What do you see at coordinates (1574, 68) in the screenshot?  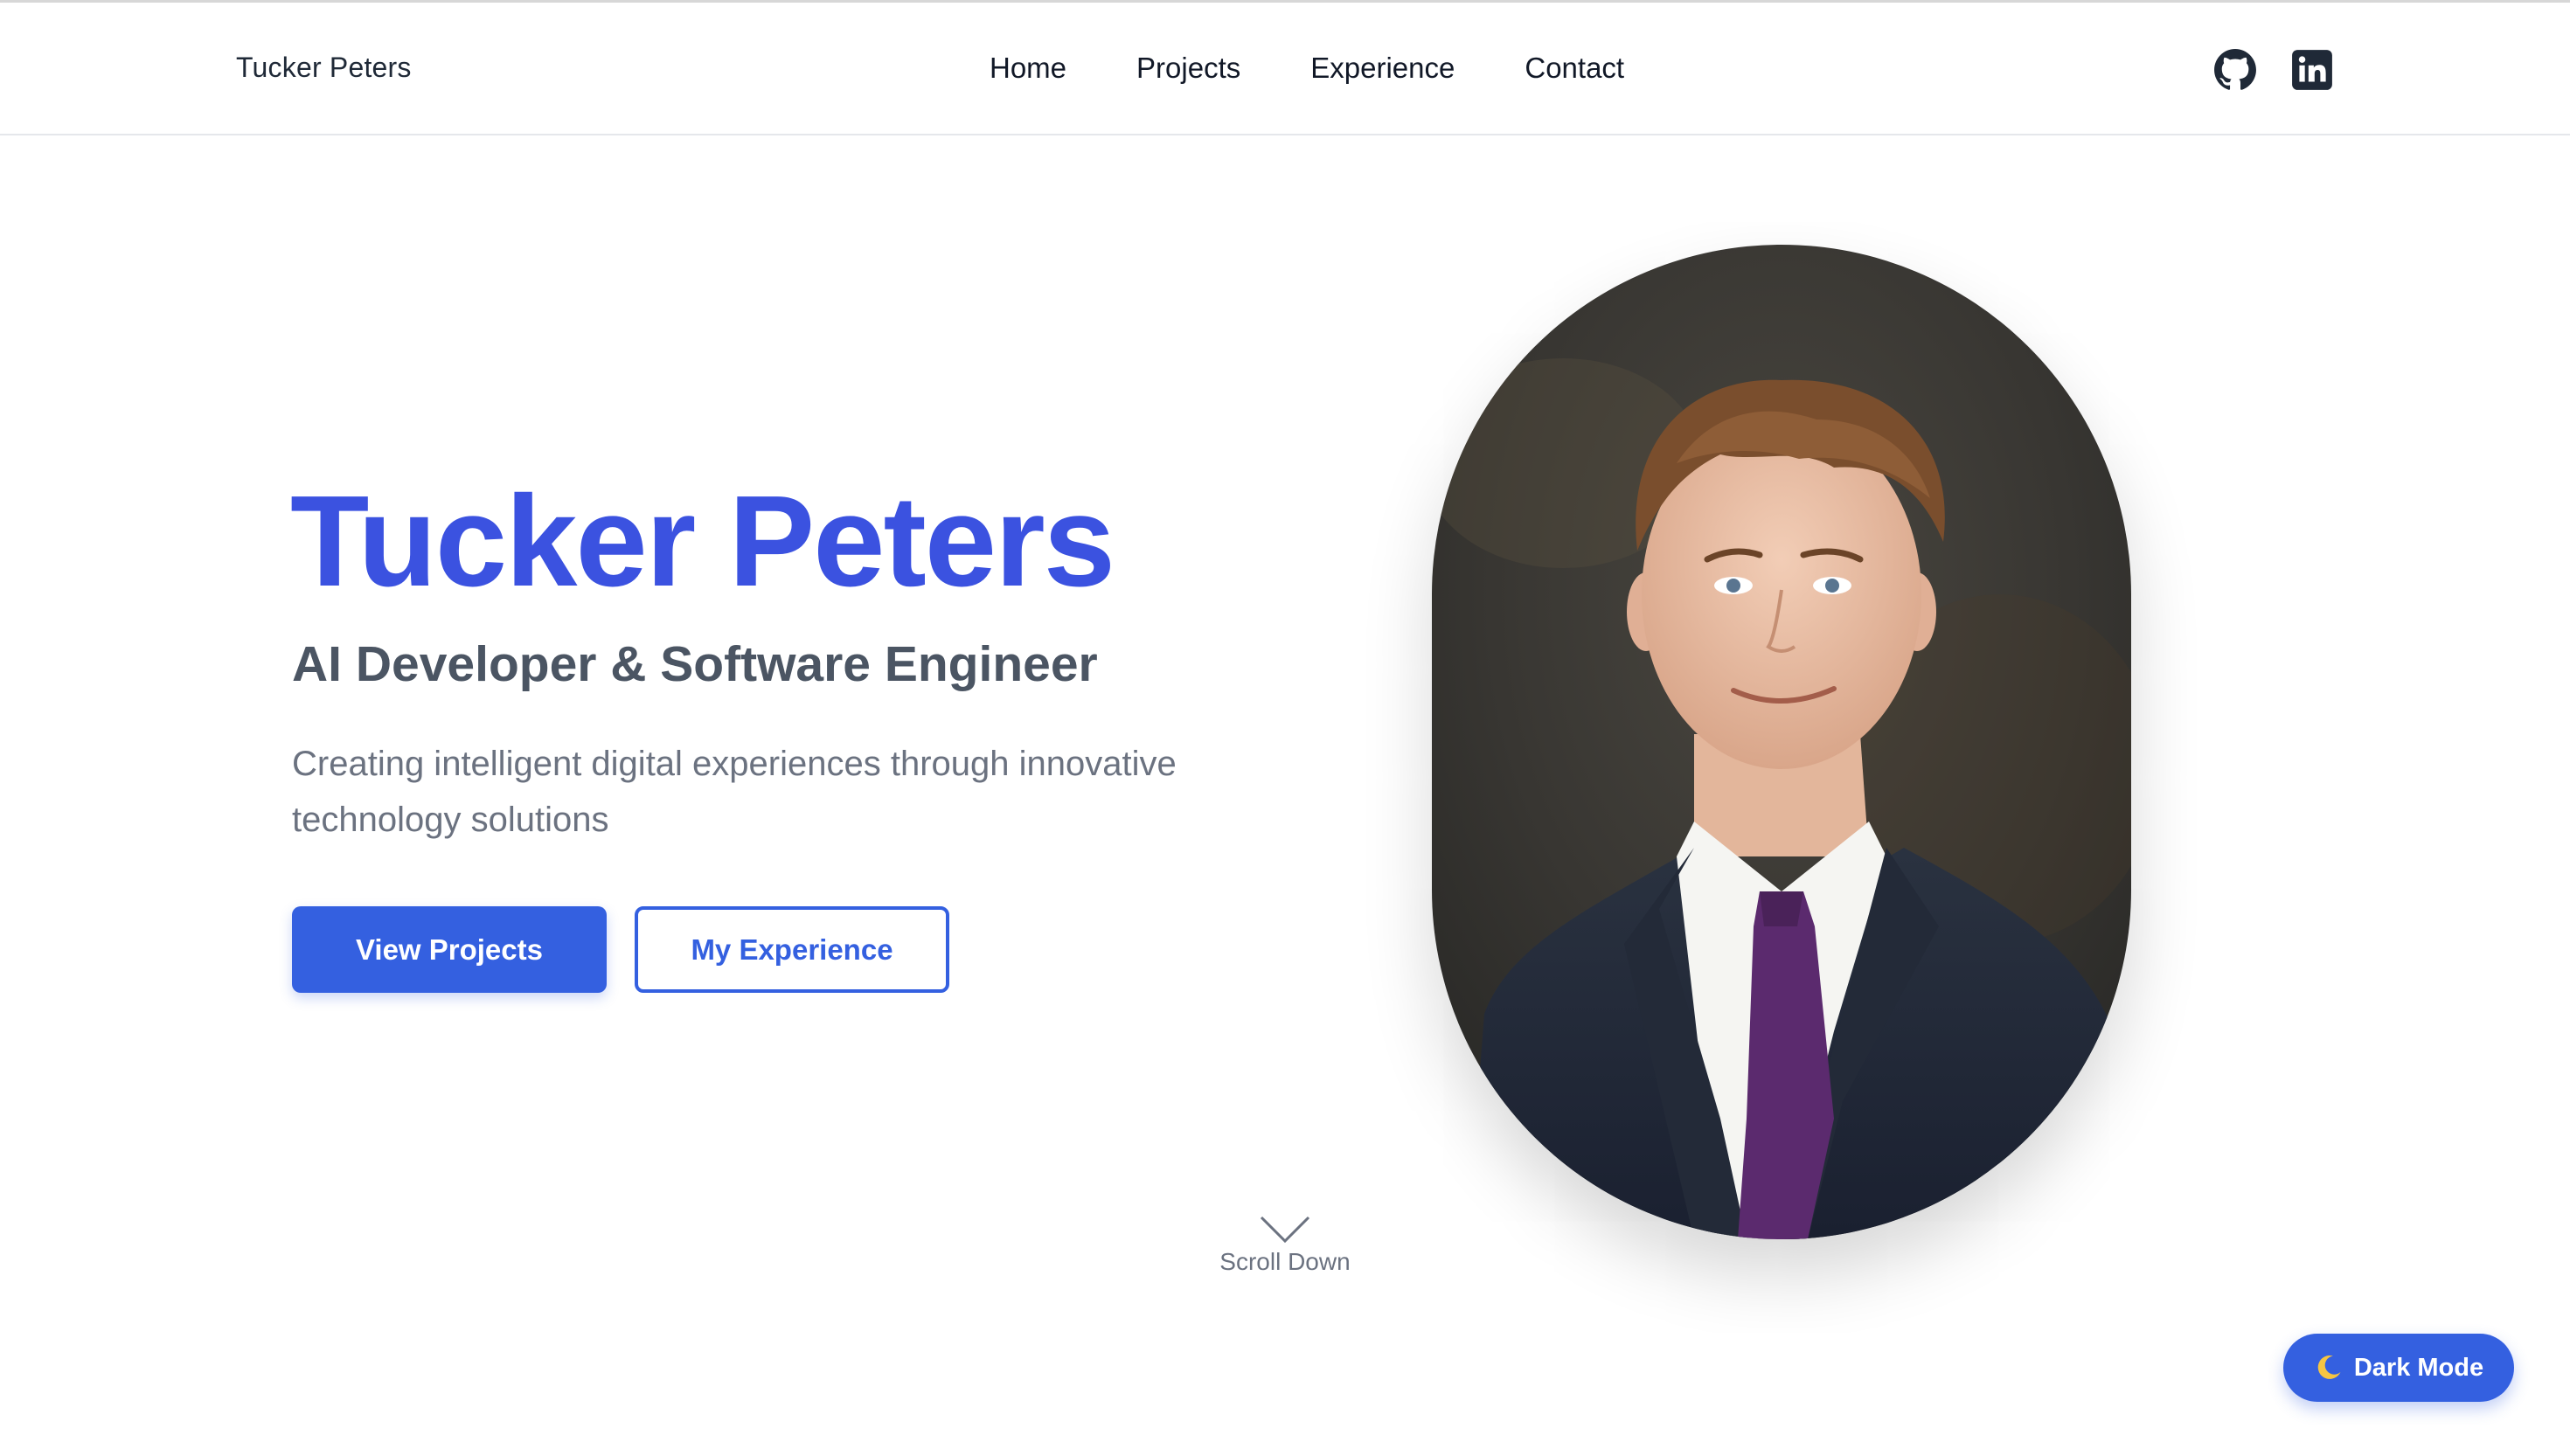 I see `nav-link-contact: Contact` at bounding box center [1574, 68].